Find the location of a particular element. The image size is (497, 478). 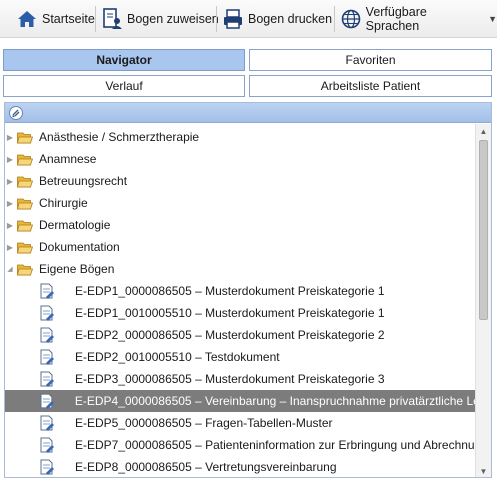

tab-worklist: Arbeitsliste Patient is located at coordinates (370, 86).